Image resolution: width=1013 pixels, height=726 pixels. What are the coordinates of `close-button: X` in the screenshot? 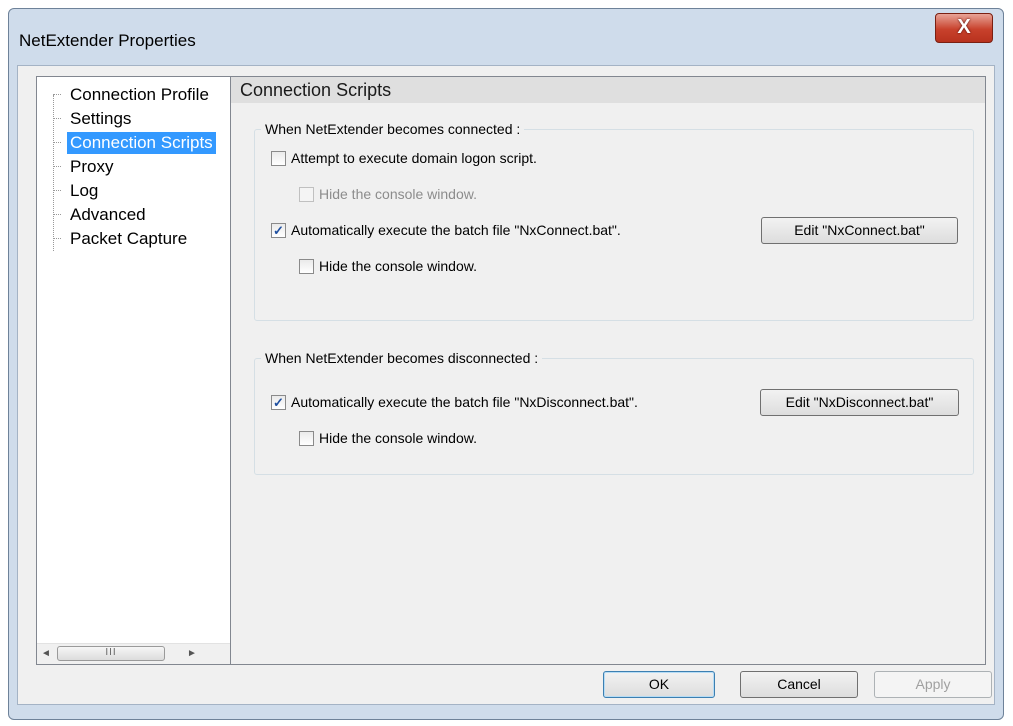 It's located at (964, 28).